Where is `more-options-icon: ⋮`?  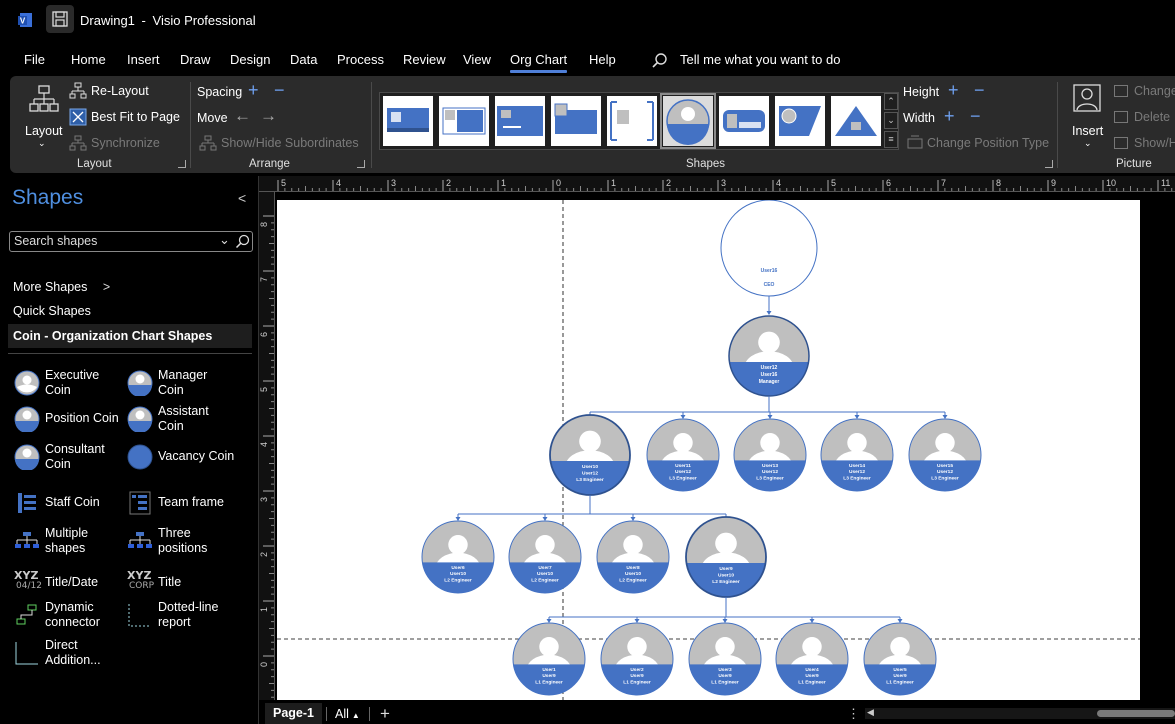 more-options-icon: ⋮ is located at coordinates (853, 714).